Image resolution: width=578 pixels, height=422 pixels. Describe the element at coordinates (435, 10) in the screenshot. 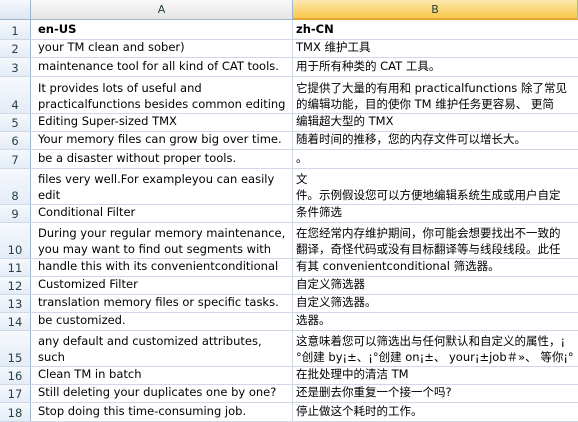

I see `column-header-b: B` at that location.